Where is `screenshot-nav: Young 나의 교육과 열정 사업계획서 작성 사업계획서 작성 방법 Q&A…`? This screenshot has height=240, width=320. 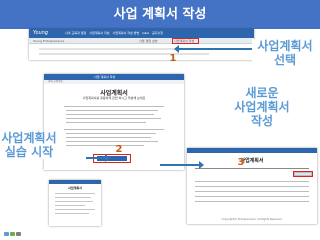
screenshot-nav: Young 나의 교육과 열정 사업계획서 작성 사업계획서 작성 방법 Q&A… is located at coordinates (141, 44).